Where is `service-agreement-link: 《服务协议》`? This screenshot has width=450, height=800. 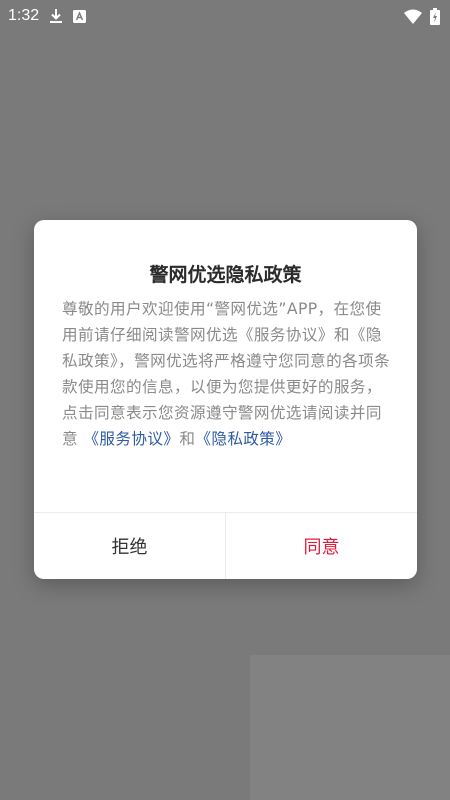
service-agreement-link: 《服务协议》 is located at coordinates (131, 439).